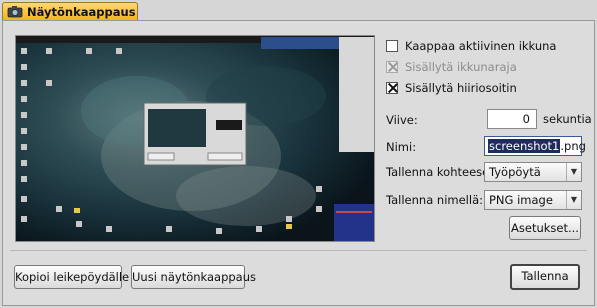 This screenshot has width=597, height=308. What do you see at coordinates (71, 277) in the screenshot?
I see `copy-to-clipboard-button: Kopioi leikepöydälle` at bounding box center [71, 277].